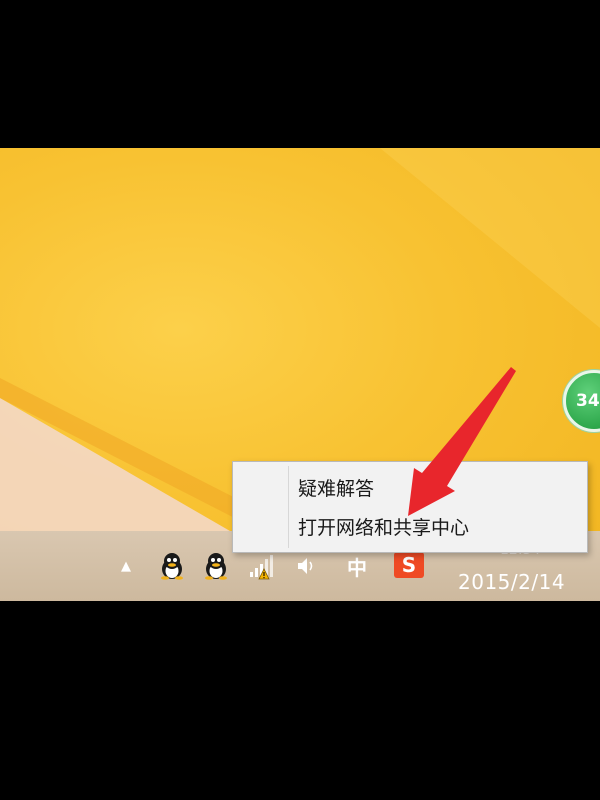 The height and width of the screenshot is (800, 600). I want to click on input-method-indicator: 中, so click(357, 566).